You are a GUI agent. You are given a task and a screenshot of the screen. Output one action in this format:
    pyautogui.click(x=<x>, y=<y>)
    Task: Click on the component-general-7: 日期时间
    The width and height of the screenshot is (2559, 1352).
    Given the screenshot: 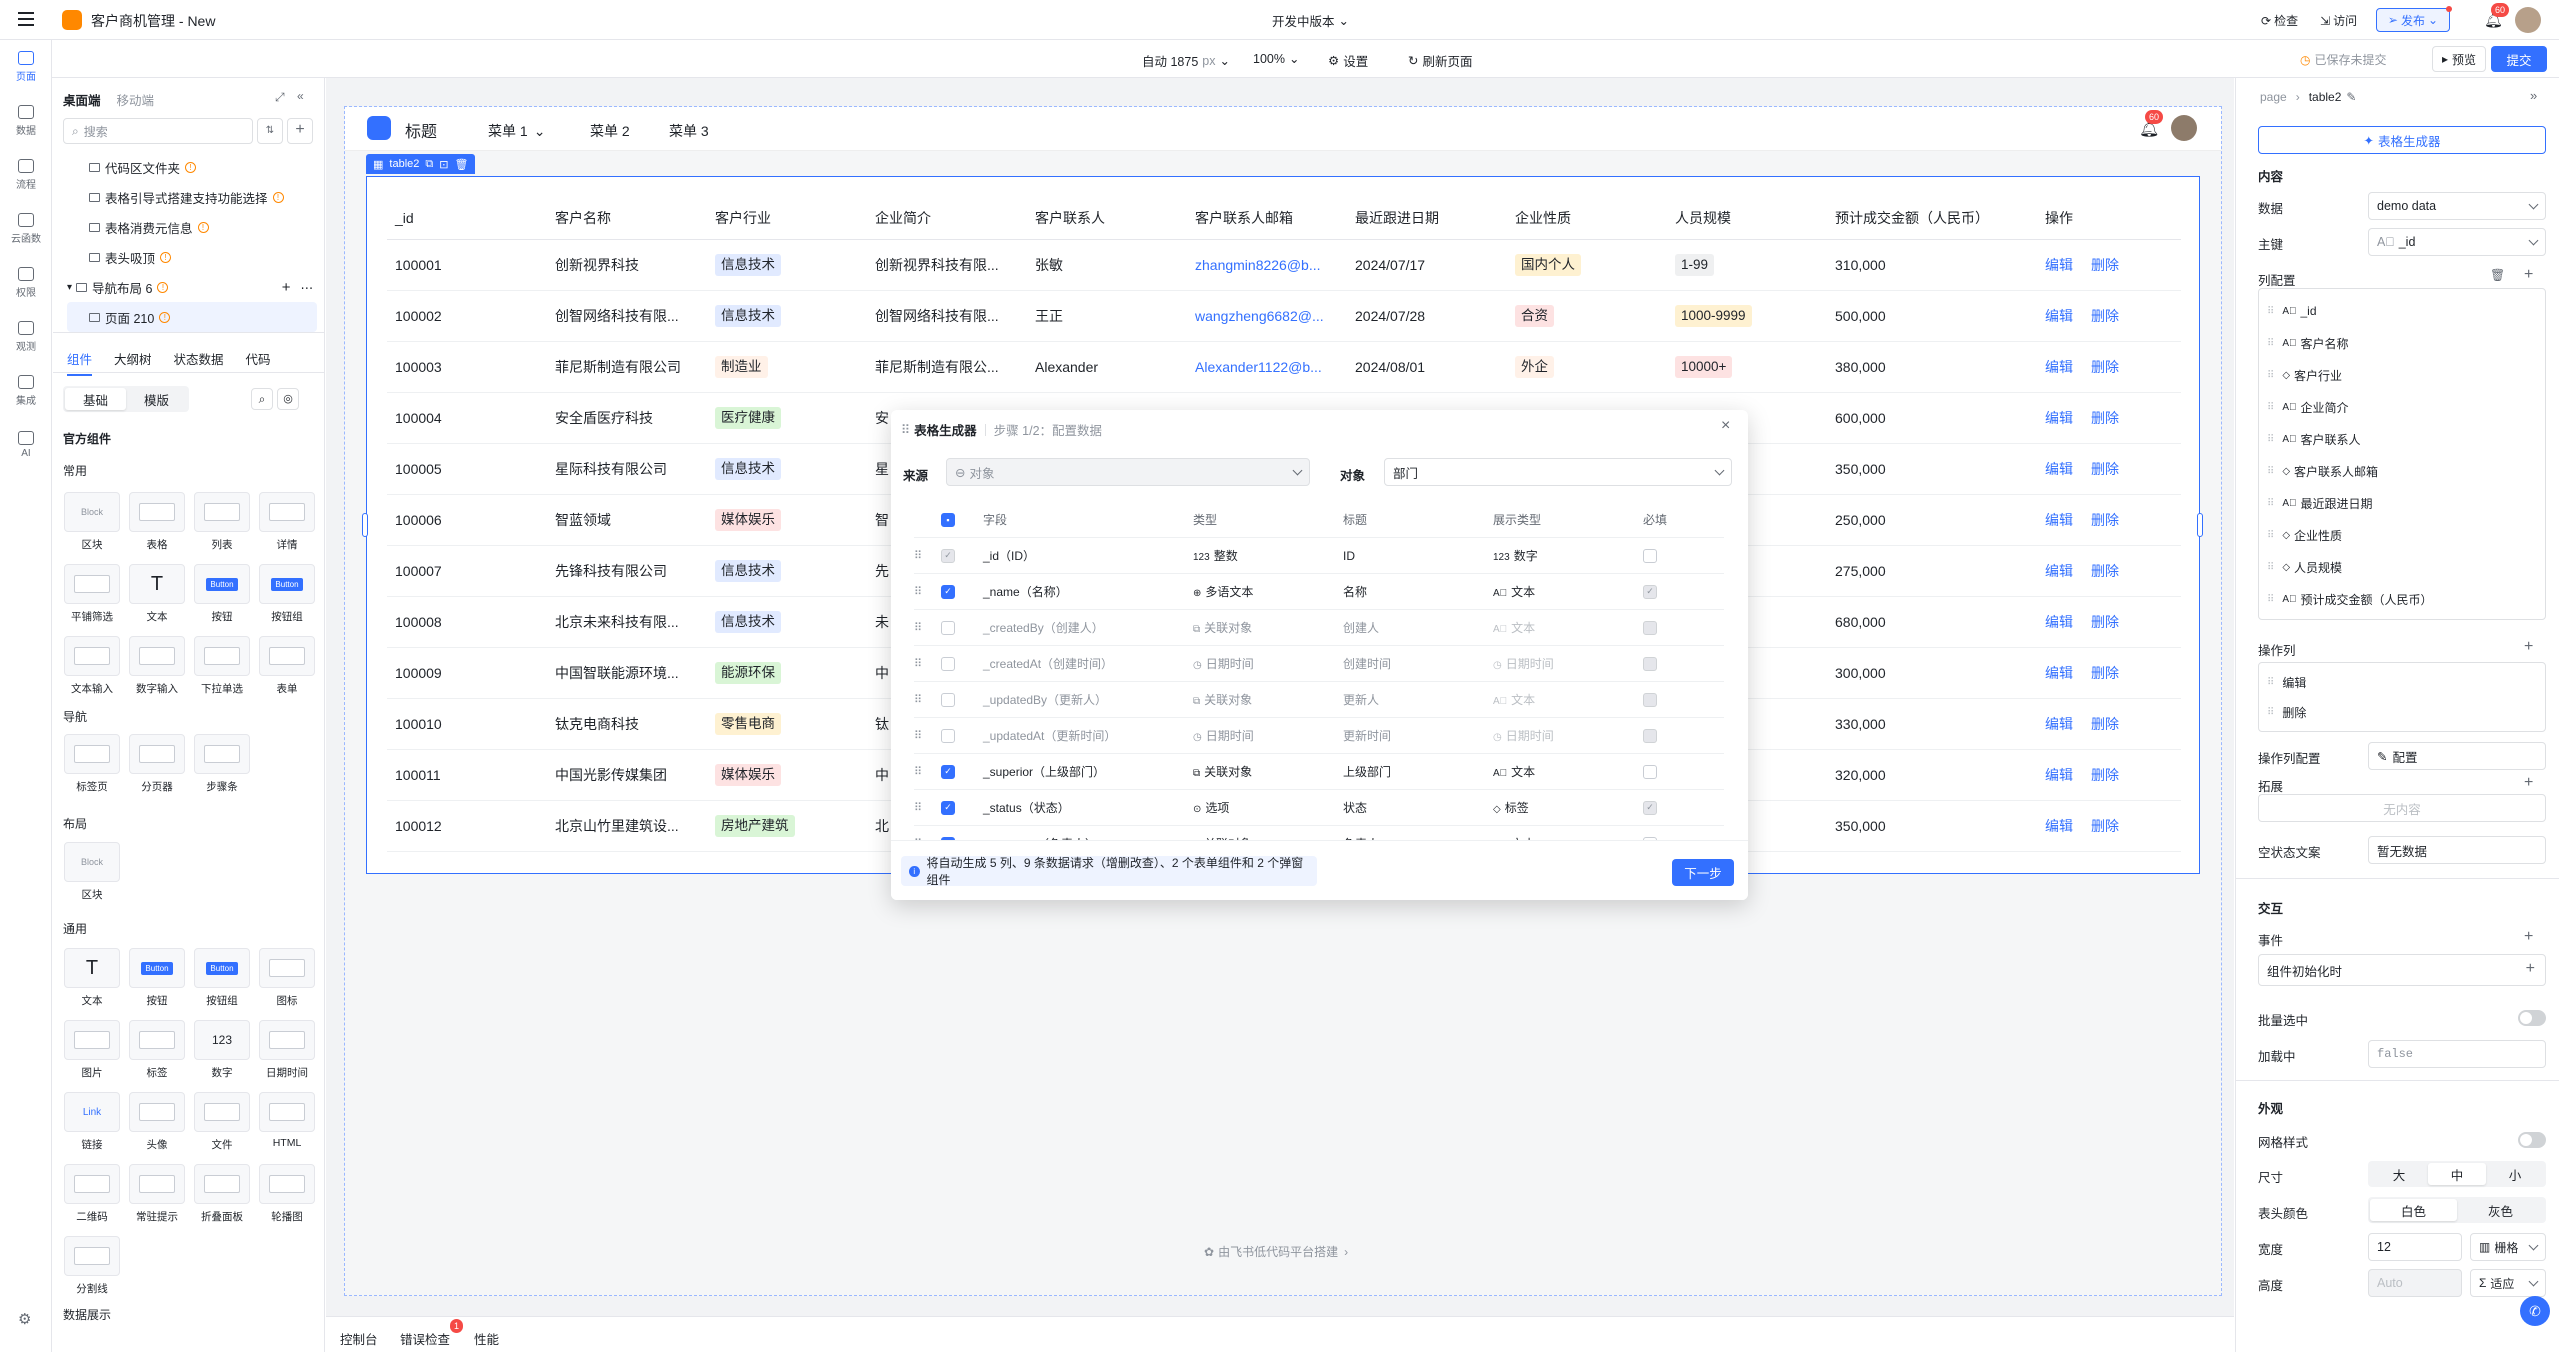 What is the action you would take?
    pyautogui.click(x=287, y=1050)
    